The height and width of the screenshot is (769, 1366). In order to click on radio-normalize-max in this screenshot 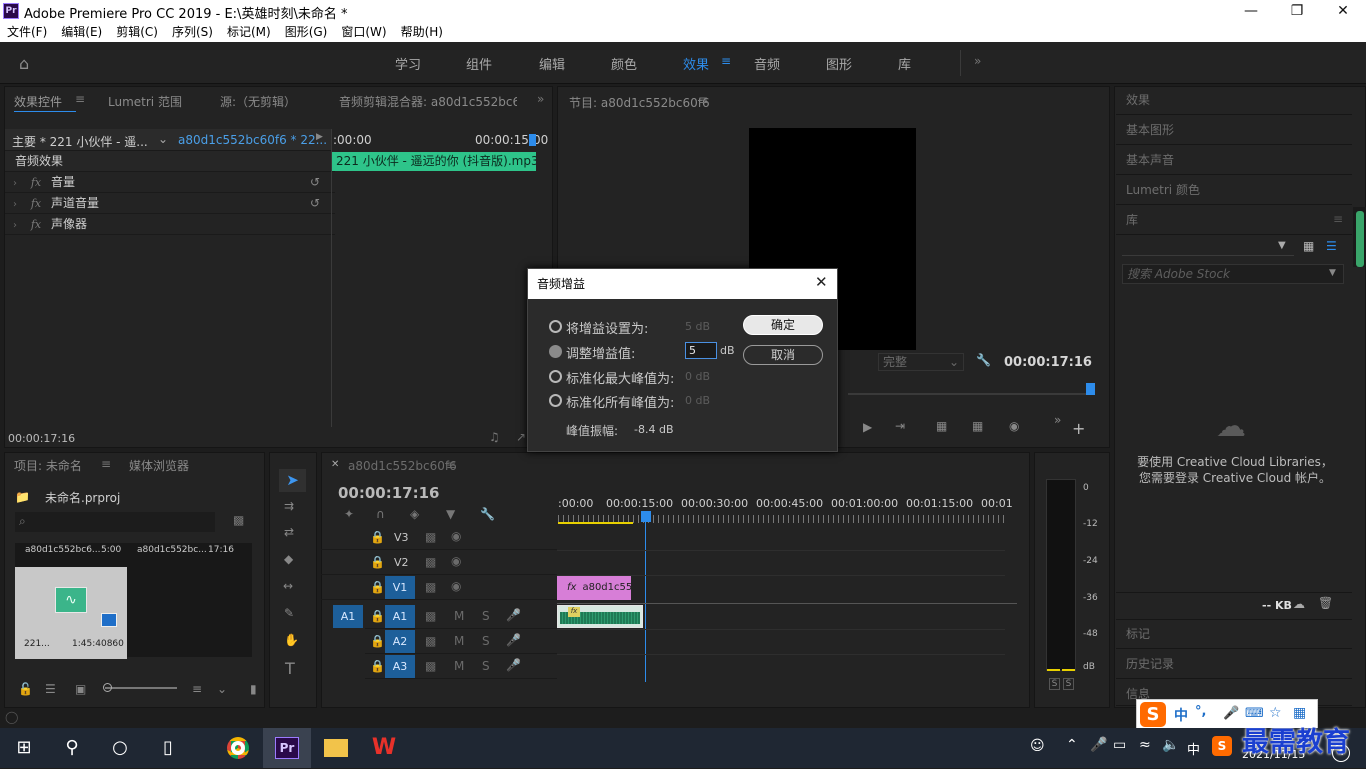, I will do `click(555, 376)`.